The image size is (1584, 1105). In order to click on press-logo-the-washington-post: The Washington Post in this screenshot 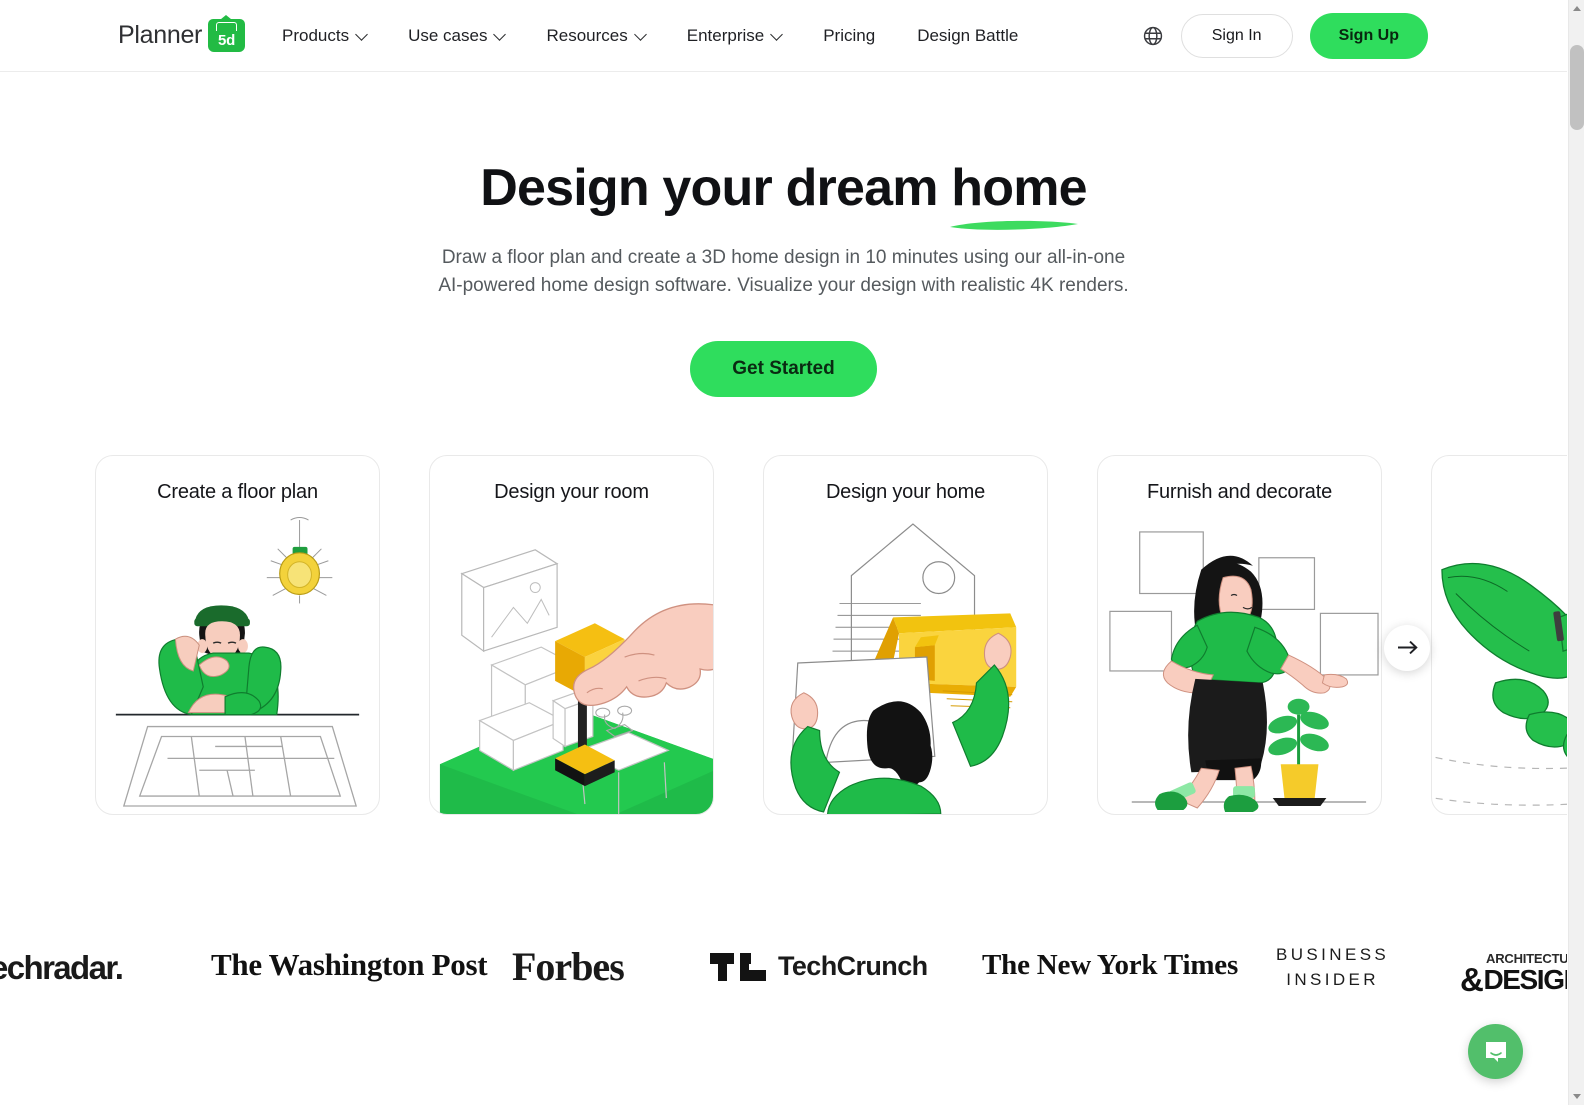, I will do `click(349, 964)`.